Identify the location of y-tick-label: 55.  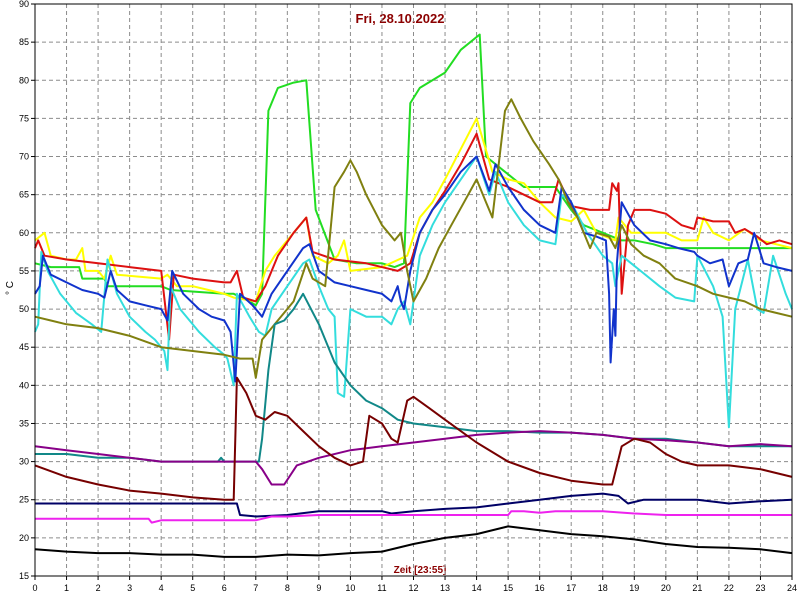
(24, 271).